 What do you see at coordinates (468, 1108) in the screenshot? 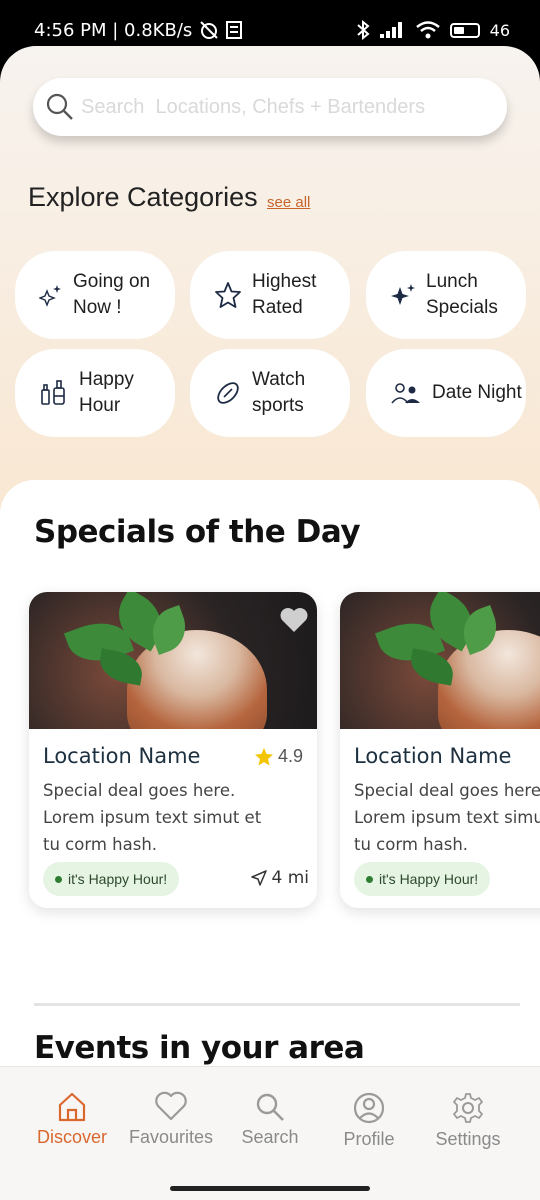
I see `gear-icon` at bounding box center [468, 1108].